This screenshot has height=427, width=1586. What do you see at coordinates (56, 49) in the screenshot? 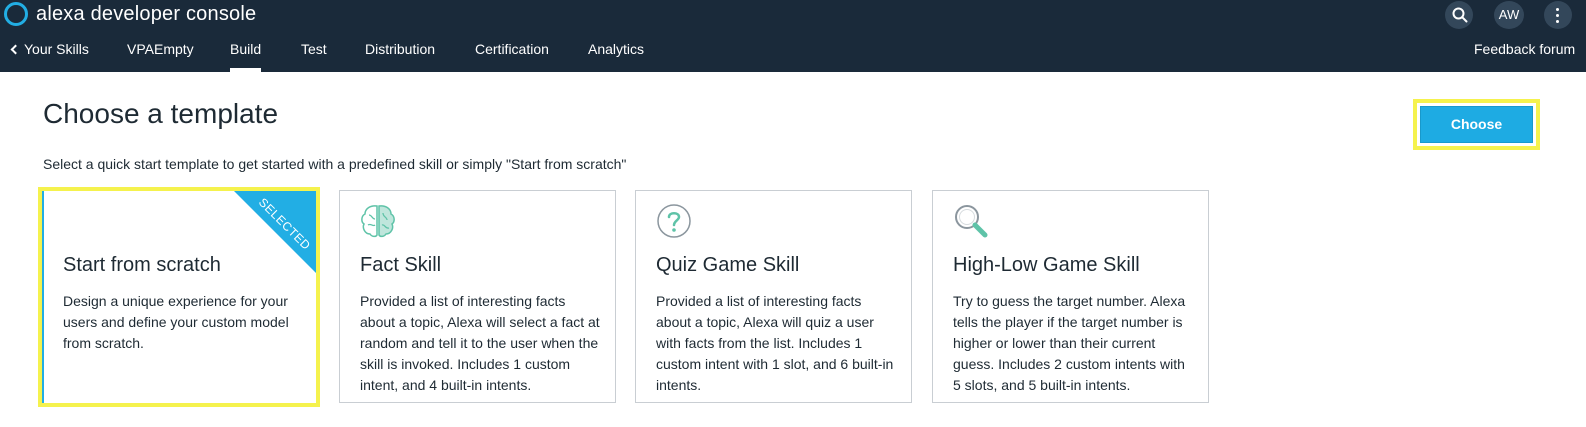
I see `nav-back-label: Your Skills` at bounding box center [56, 49].